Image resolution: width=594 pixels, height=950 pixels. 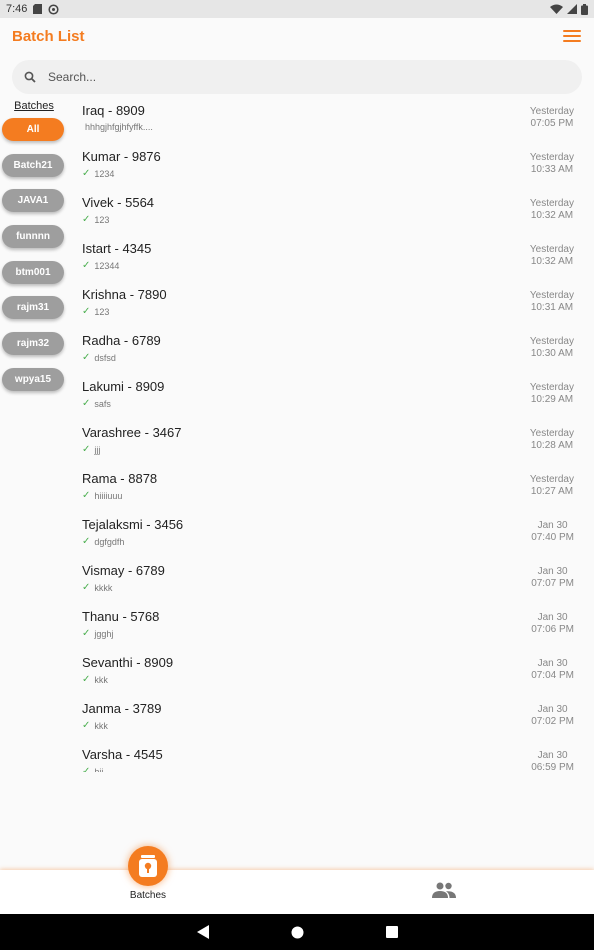 I want to click on batches-header: Batches, so click(x=34, y=106).